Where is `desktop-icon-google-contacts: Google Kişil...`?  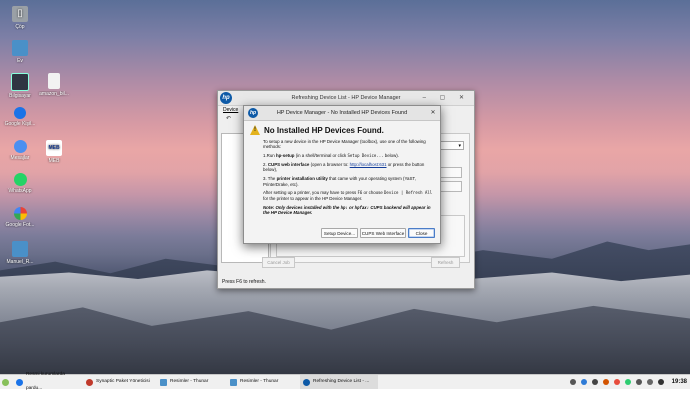
desktop-icon-google-contacts: Google Kişil... is located at coordinates (20, 117).